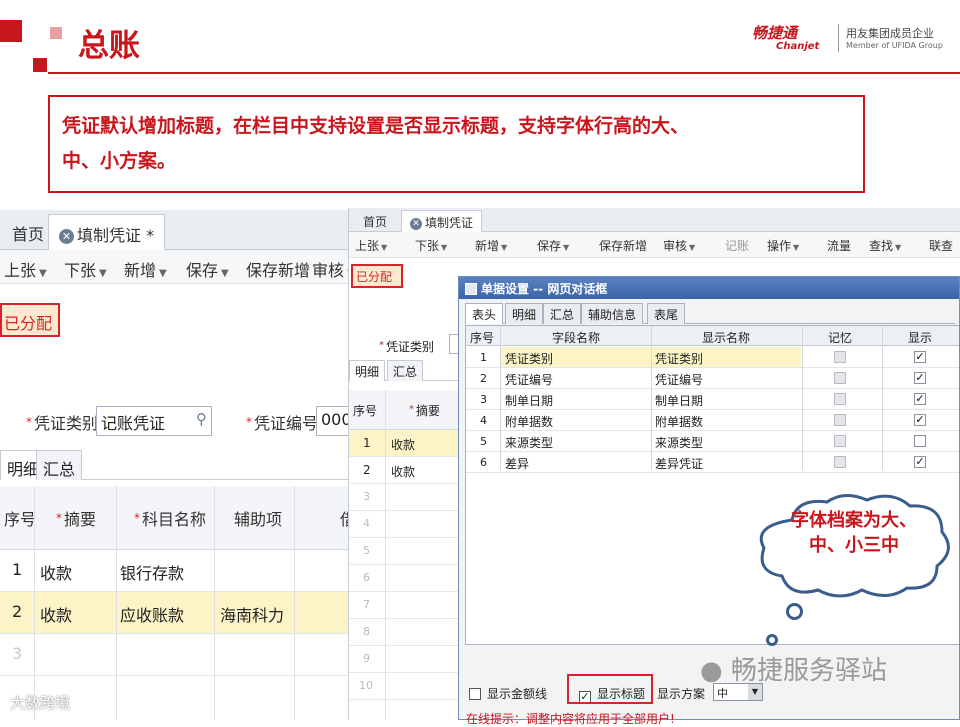  I want to click on tab-fill-voucher: ✕ 填制凭证, so click(442, 221).